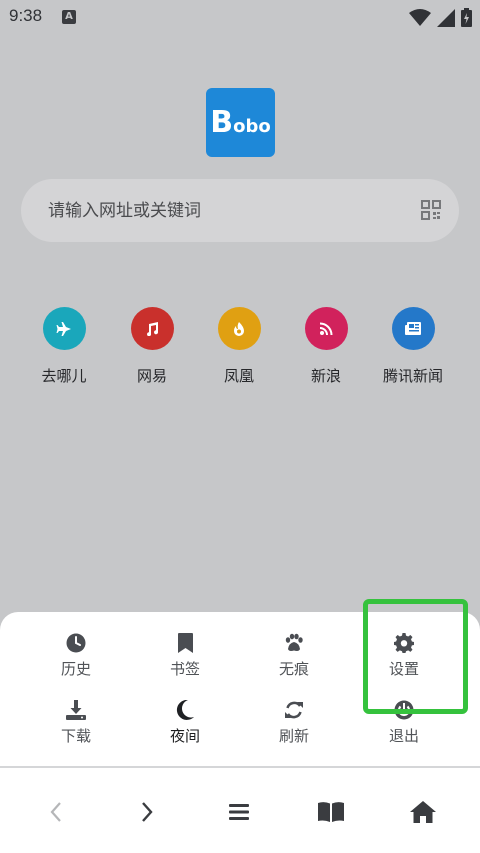 The height and width of the screenshot is (853, 480). I want to click on bookmark-icon, so click(185, 643).